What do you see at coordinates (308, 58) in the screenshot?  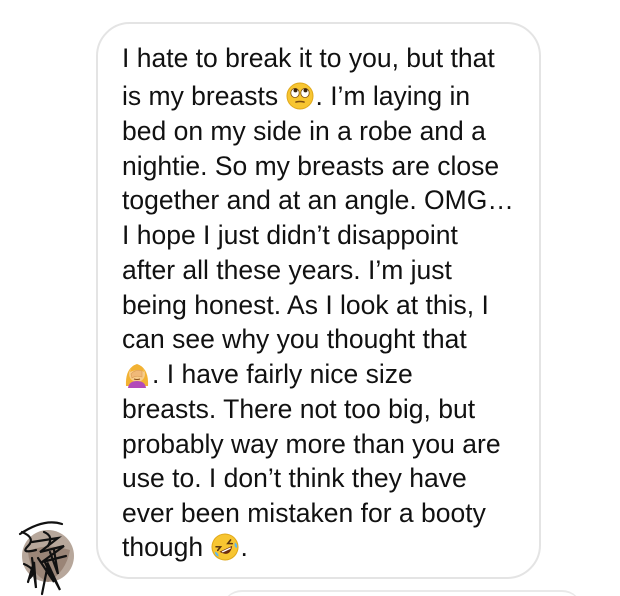 I see `message-line: I hate to break it to you, but that` at bounding box center [308, 58].